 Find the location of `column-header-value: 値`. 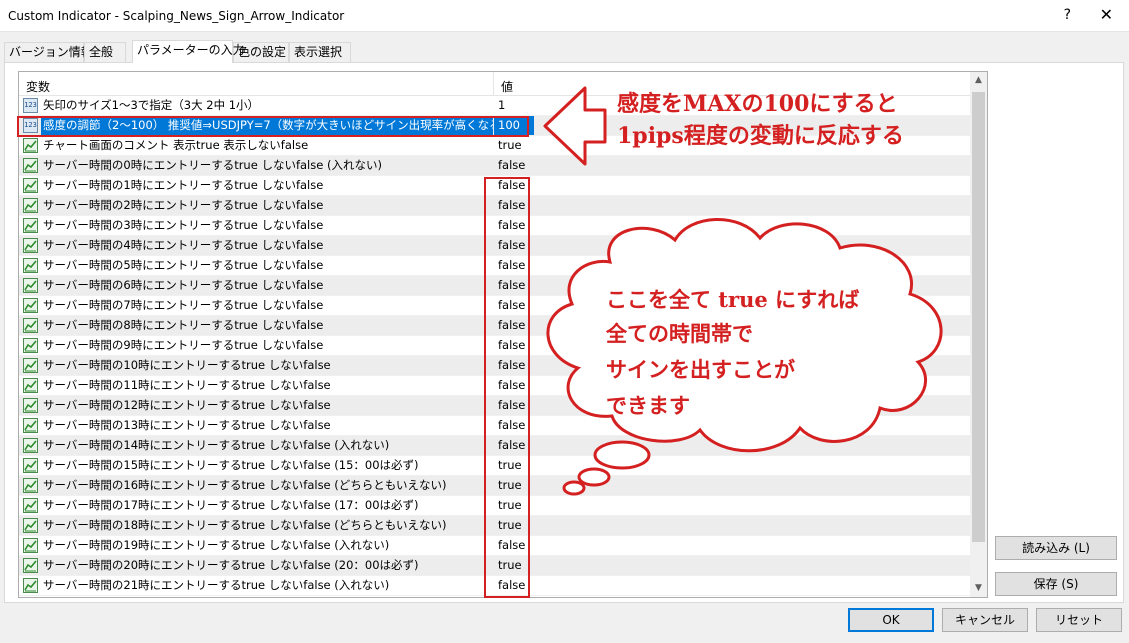

column-header-value: 値 is located at coordinates (507, 86).